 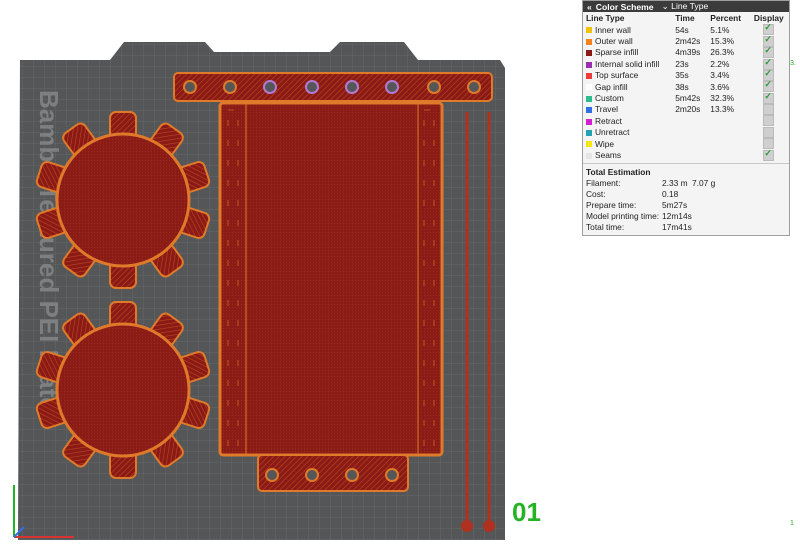 I want to click on estimation-row: Model printing time: 12m14s, so click(x=686, y=216).